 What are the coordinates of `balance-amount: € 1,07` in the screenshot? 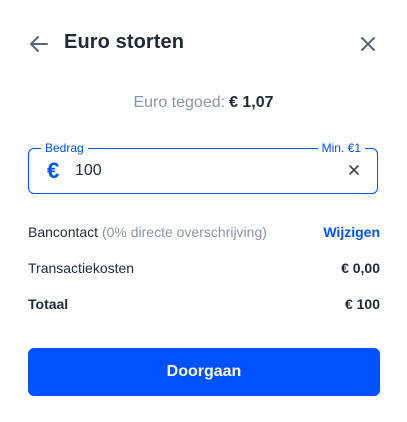 It's located at (251, 102).